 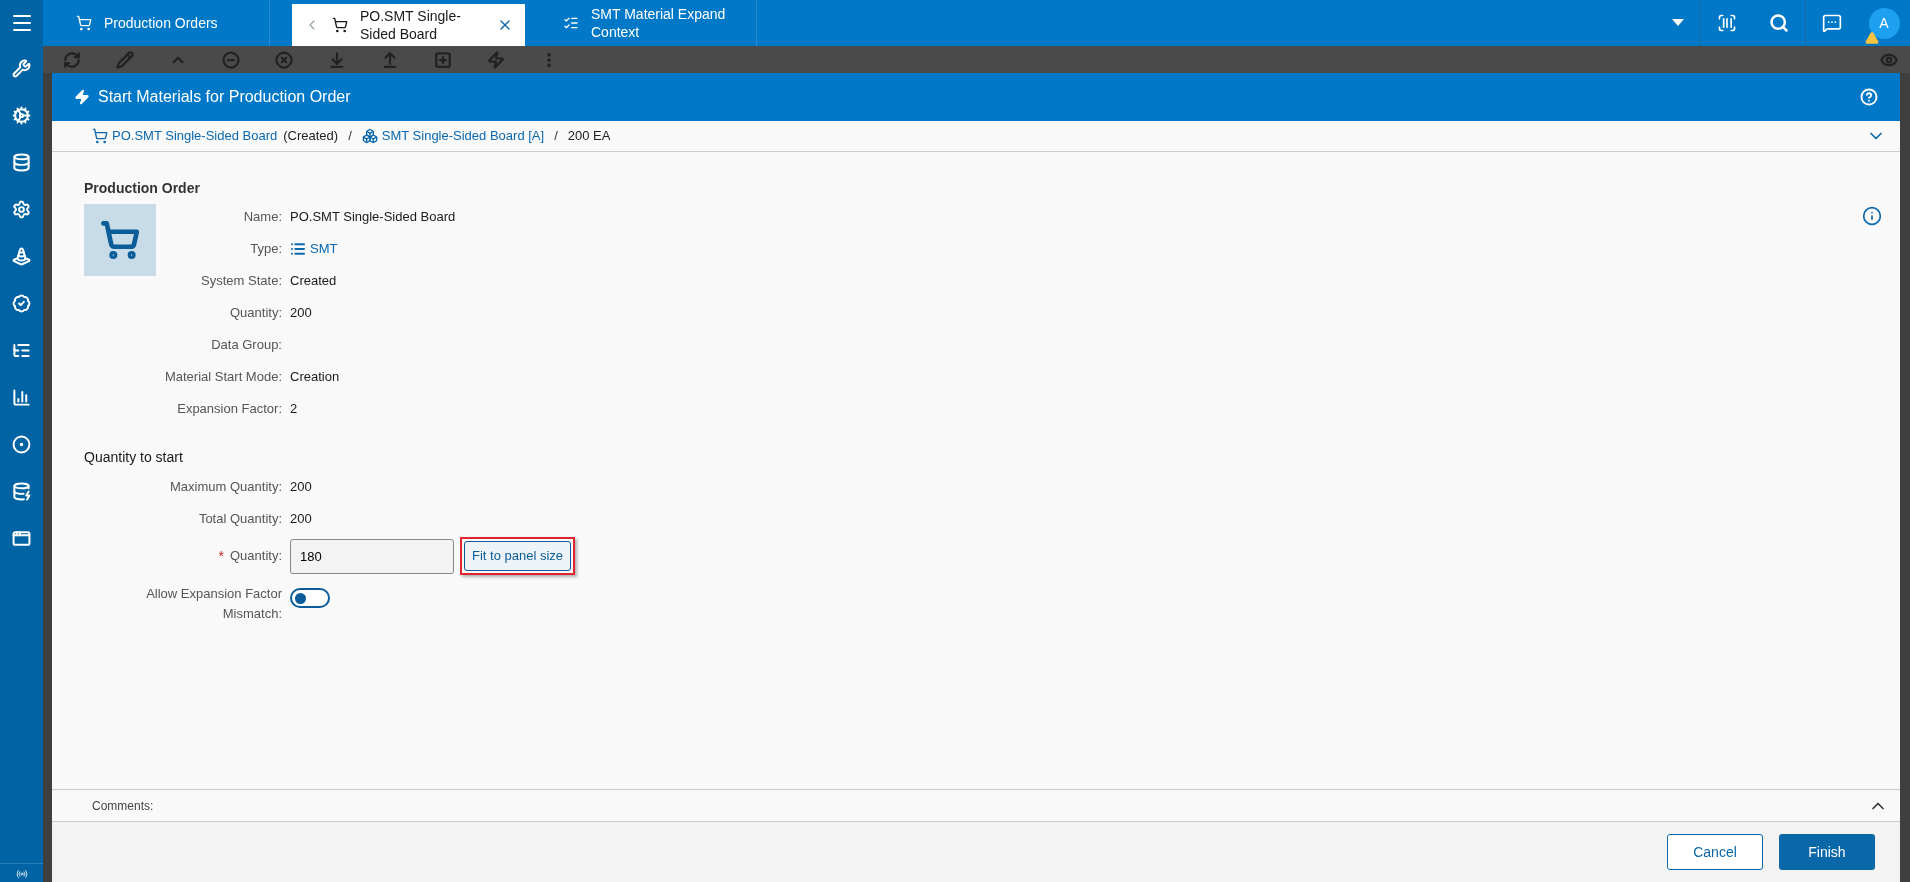 I want to click on field-label: Allow Expansion Factor Mismatch:, so click(x=214, y=604).